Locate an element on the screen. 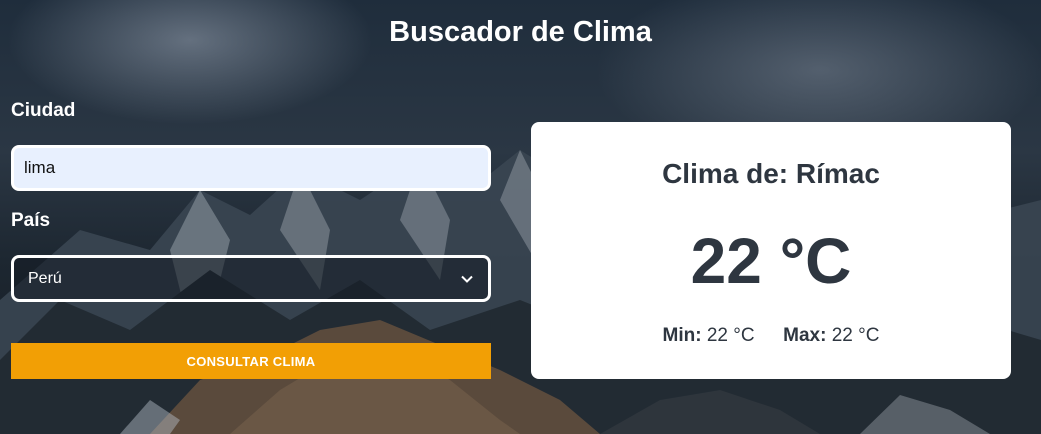 This screenshot has height=434, width=1041. min-max-row: Min: 22 °C Max: 22 °C is located at coordinates (771, 336).